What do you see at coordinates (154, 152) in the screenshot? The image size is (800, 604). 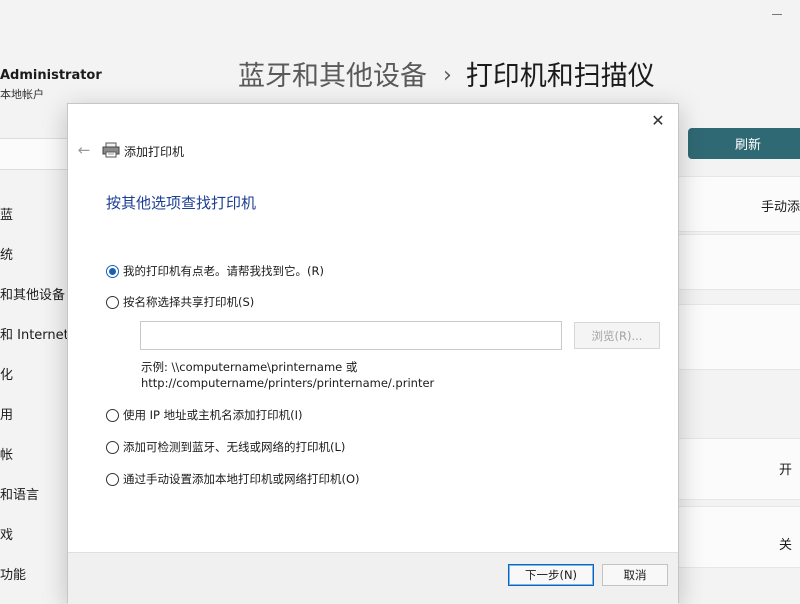 I see `dialog-title: 添加打印机` at bounding box center [154, 152].